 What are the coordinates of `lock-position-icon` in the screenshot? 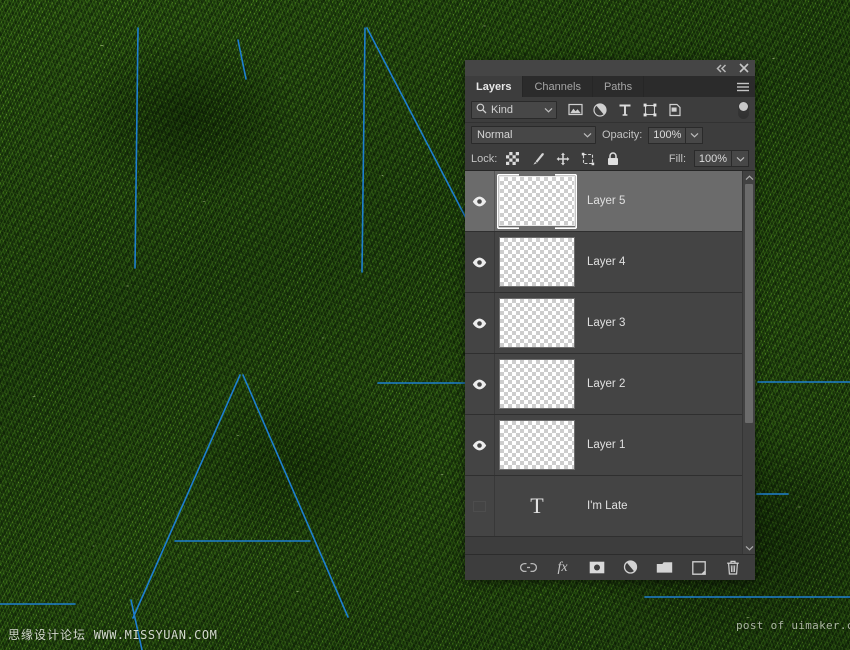 It's located at (562, 158).